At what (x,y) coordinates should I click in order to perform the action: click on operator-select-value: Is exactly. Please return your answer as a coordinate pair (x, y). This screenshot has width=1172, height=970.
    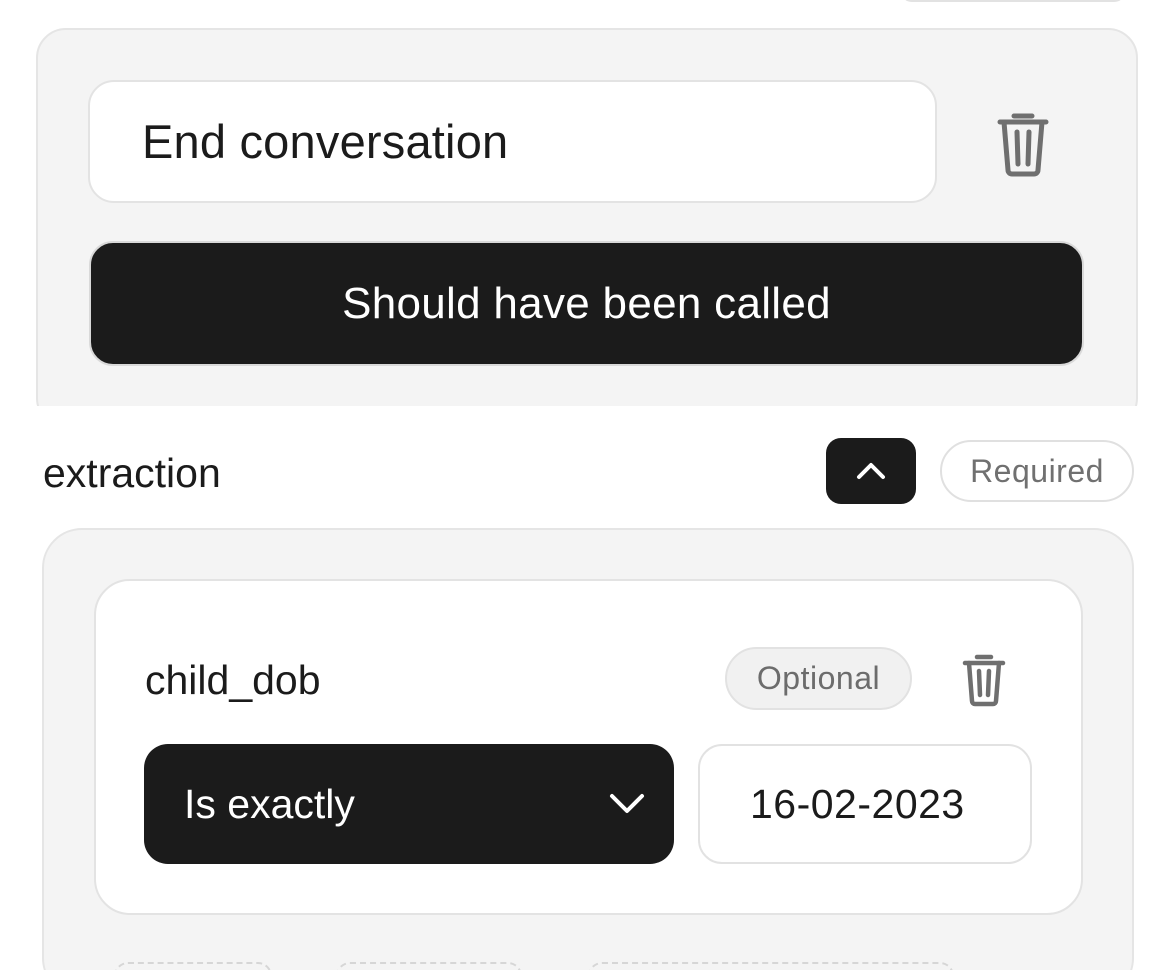
    Looking at the image, I should click on (269, 803).